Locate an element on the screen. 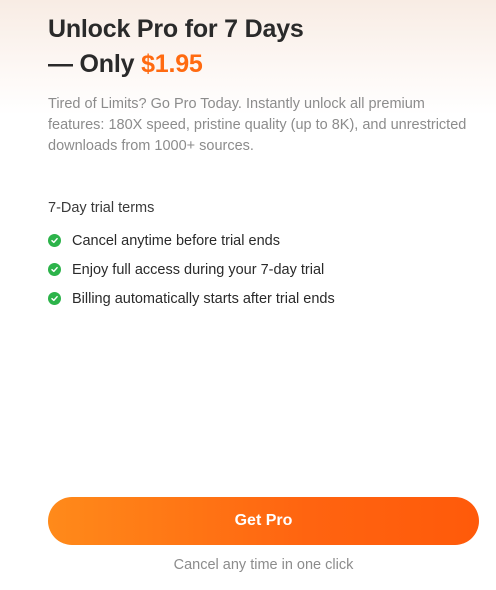 This screenshot has width=496, height=590. list-item-label: Cancel anytime before trial ends is located at coordinates (176, 240).